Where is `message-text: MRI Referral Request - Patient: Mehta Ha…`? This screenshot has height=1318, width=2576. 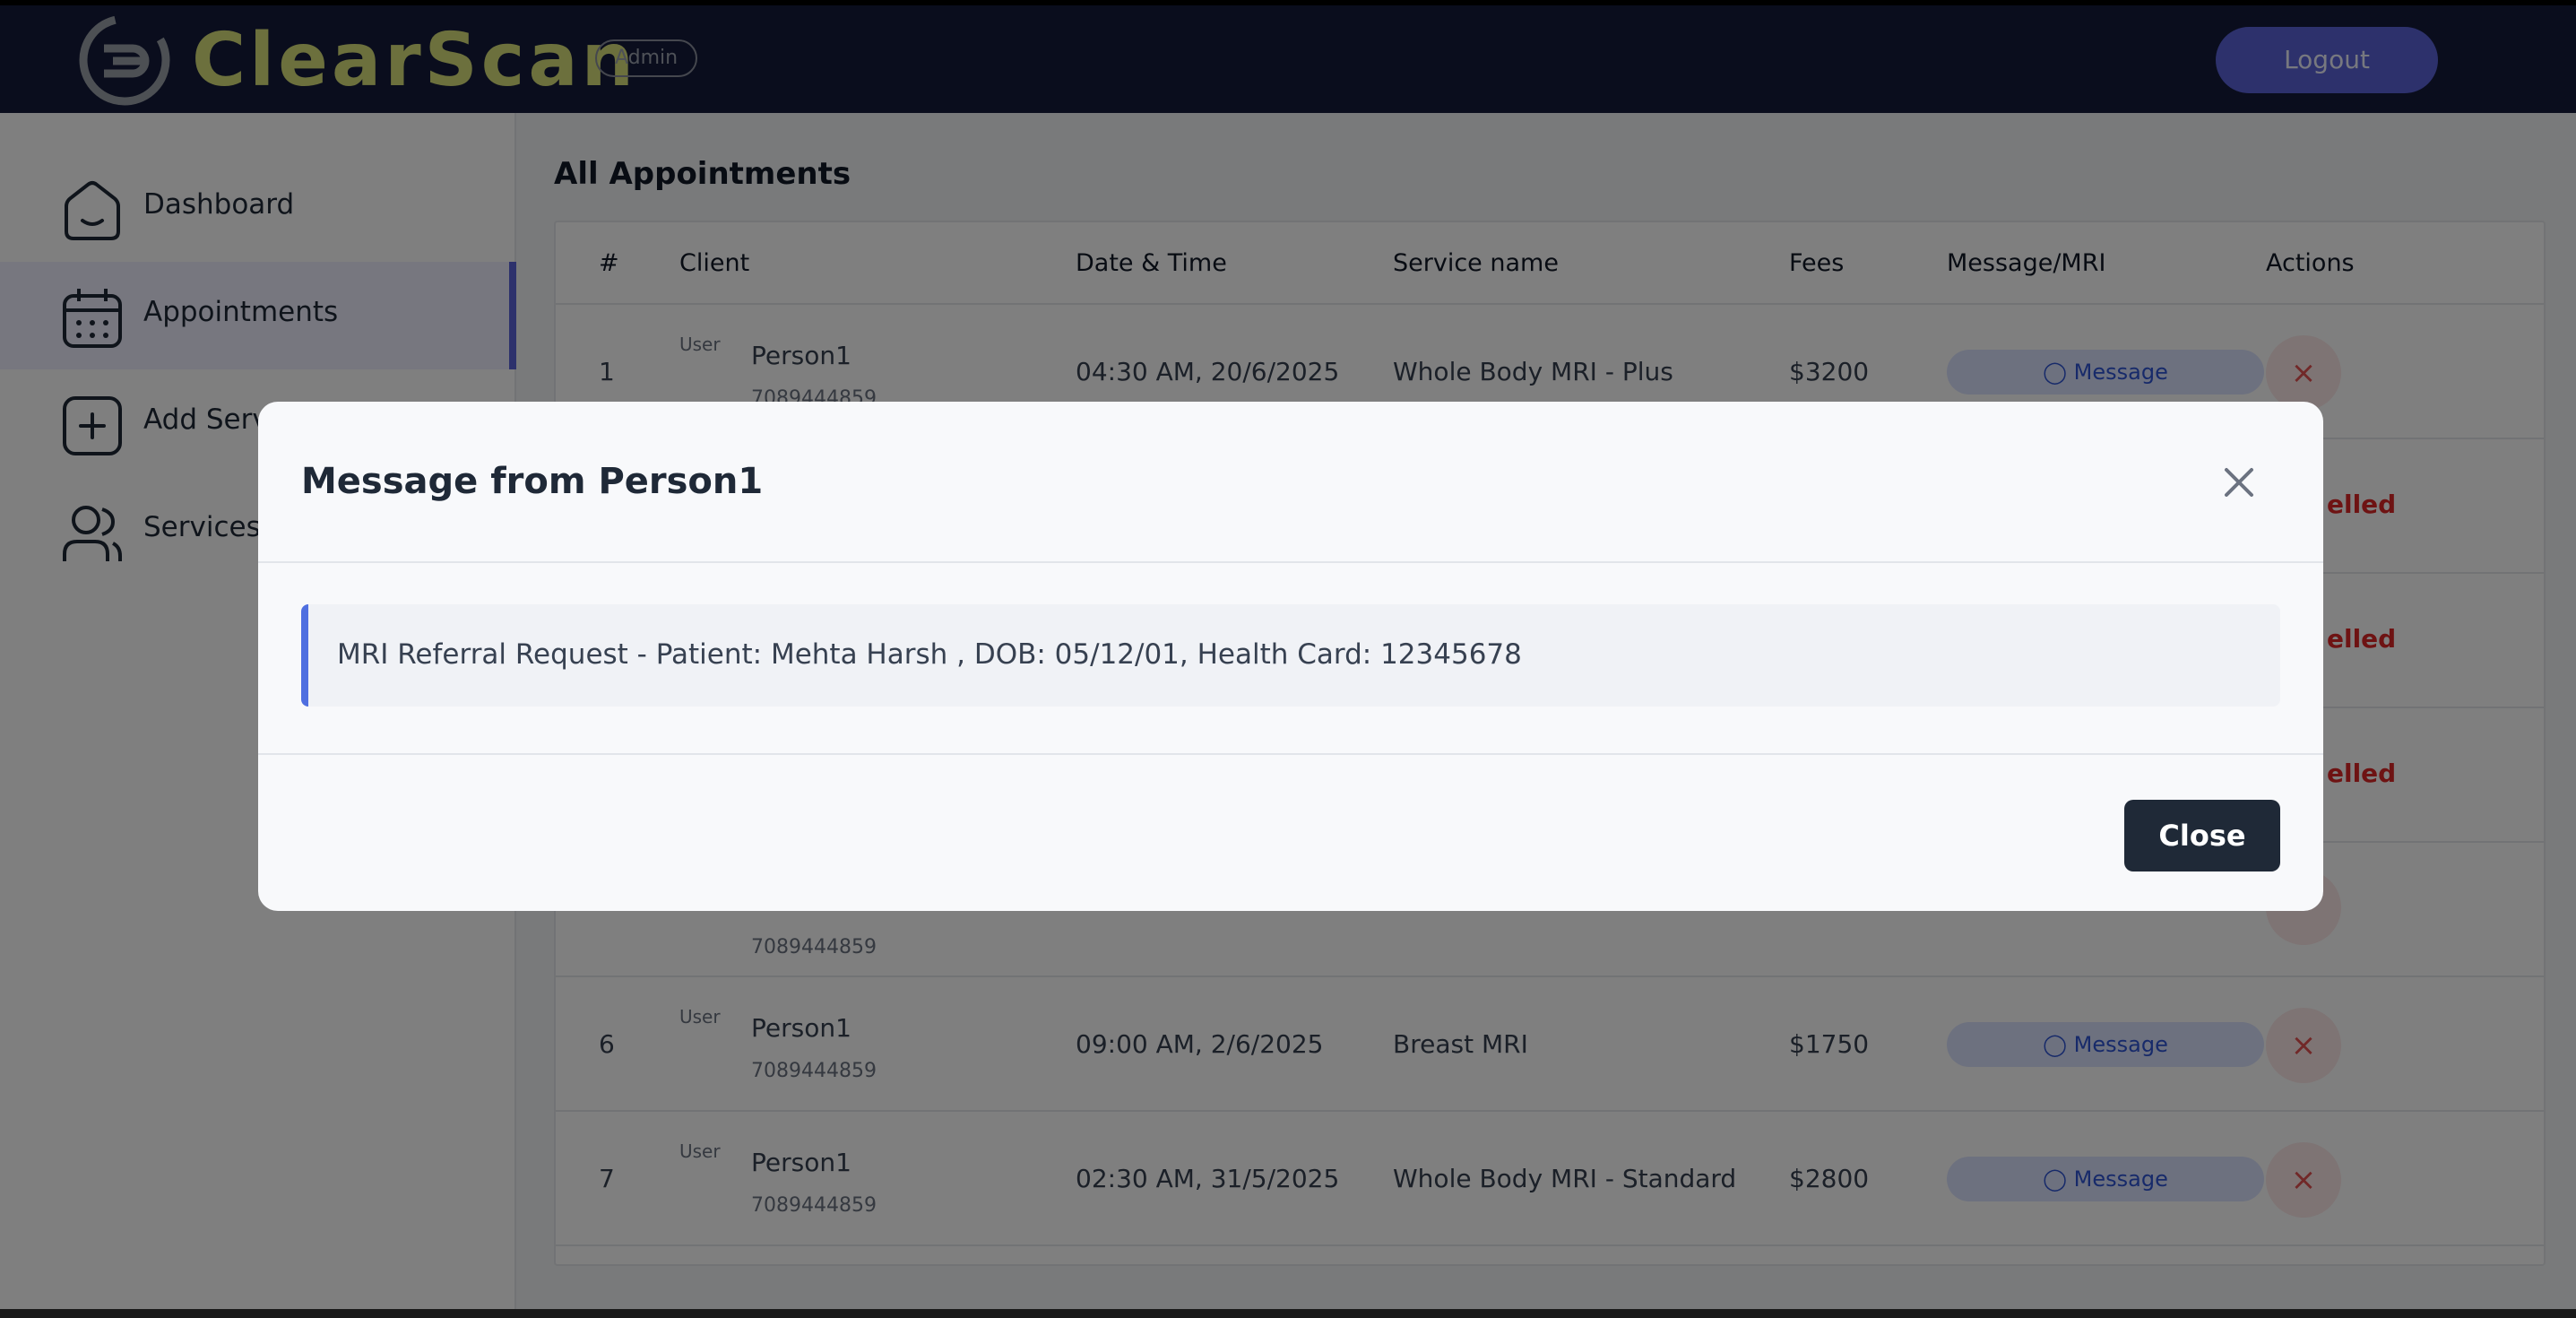 message-text: MRI Referral Request - Patient: Mehta Ha… is located at coordinates (929, 654).